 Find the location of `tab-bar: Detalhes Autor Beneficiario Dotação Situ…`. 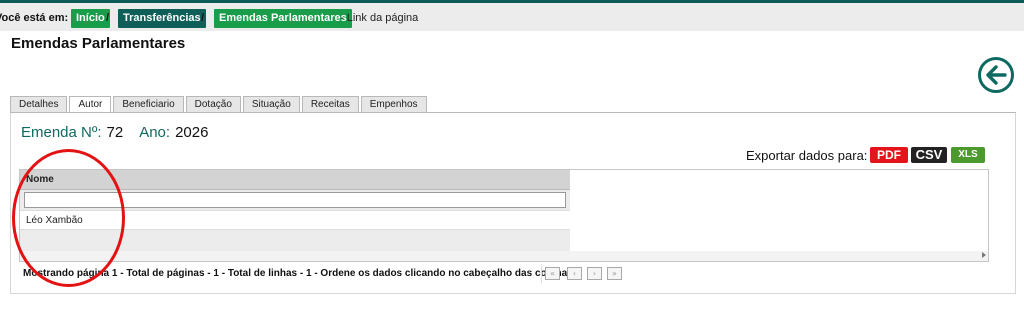

tab-bar: Detalhes Autor Beneficiario Dotação Situ… is located at coordinates (219, 104).